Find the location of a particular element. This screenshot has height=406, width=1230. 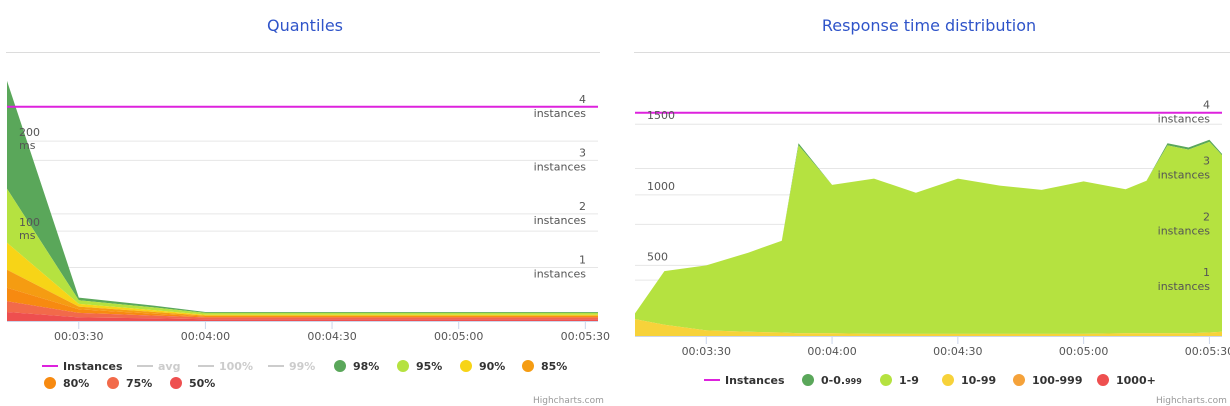

legend-label: 1-9 is located at coordinates (909, 380).